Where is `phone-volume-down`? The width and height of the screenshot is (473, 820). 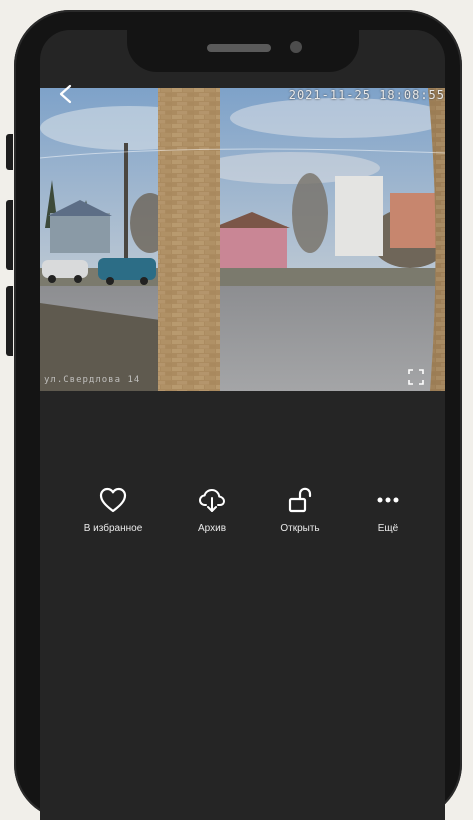
phone-volume-down is located at coordinates (9, 321).